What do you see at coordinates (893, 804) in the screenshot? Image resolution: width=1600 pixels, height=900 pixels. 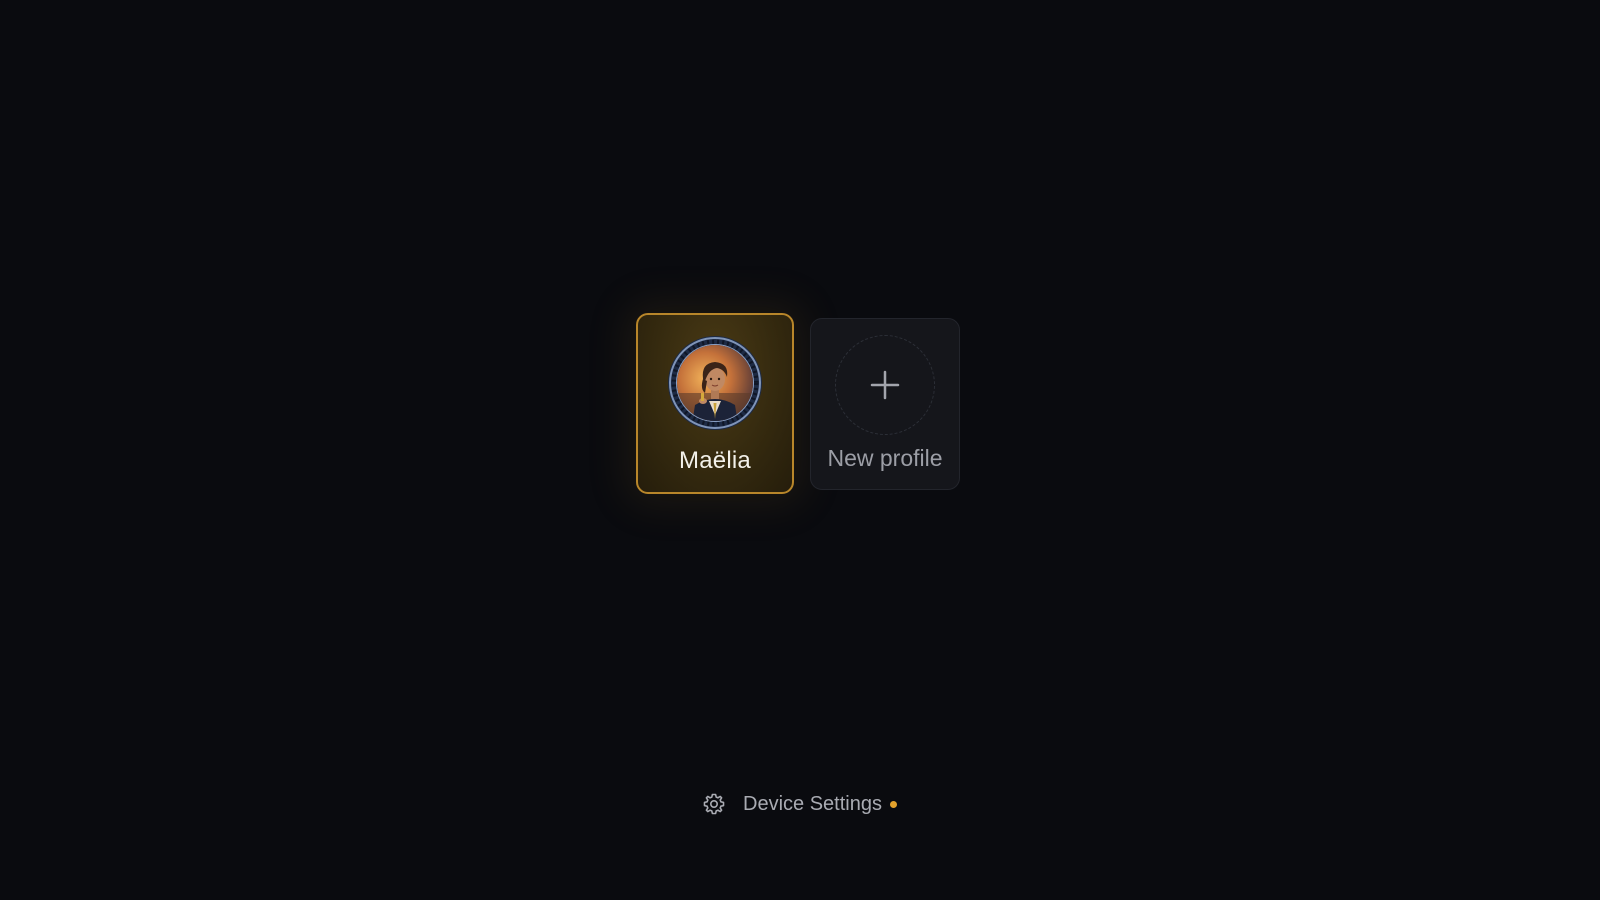 I see `notification-dot` at bounding box center [893, 804].